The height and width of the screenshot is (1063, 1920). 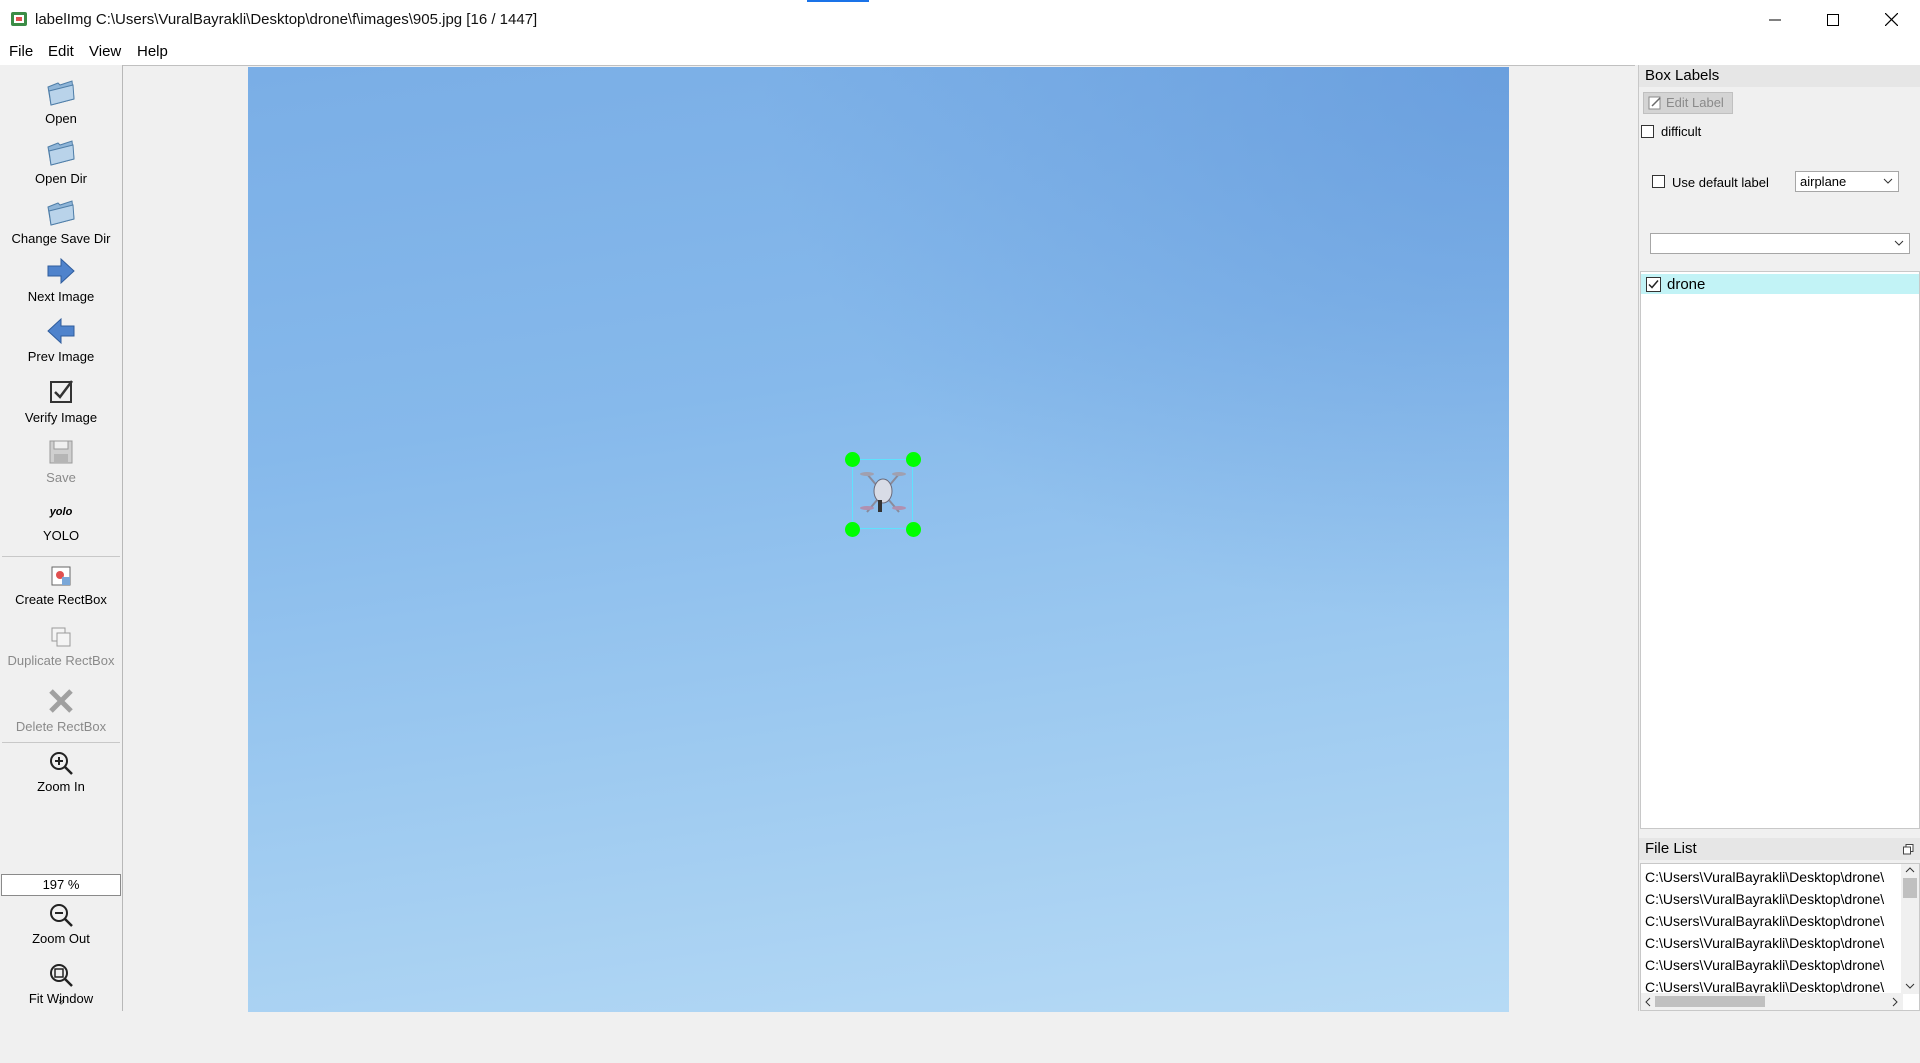 I want to click on open-dir-label: Open Dir, so click(x=61, y=178).